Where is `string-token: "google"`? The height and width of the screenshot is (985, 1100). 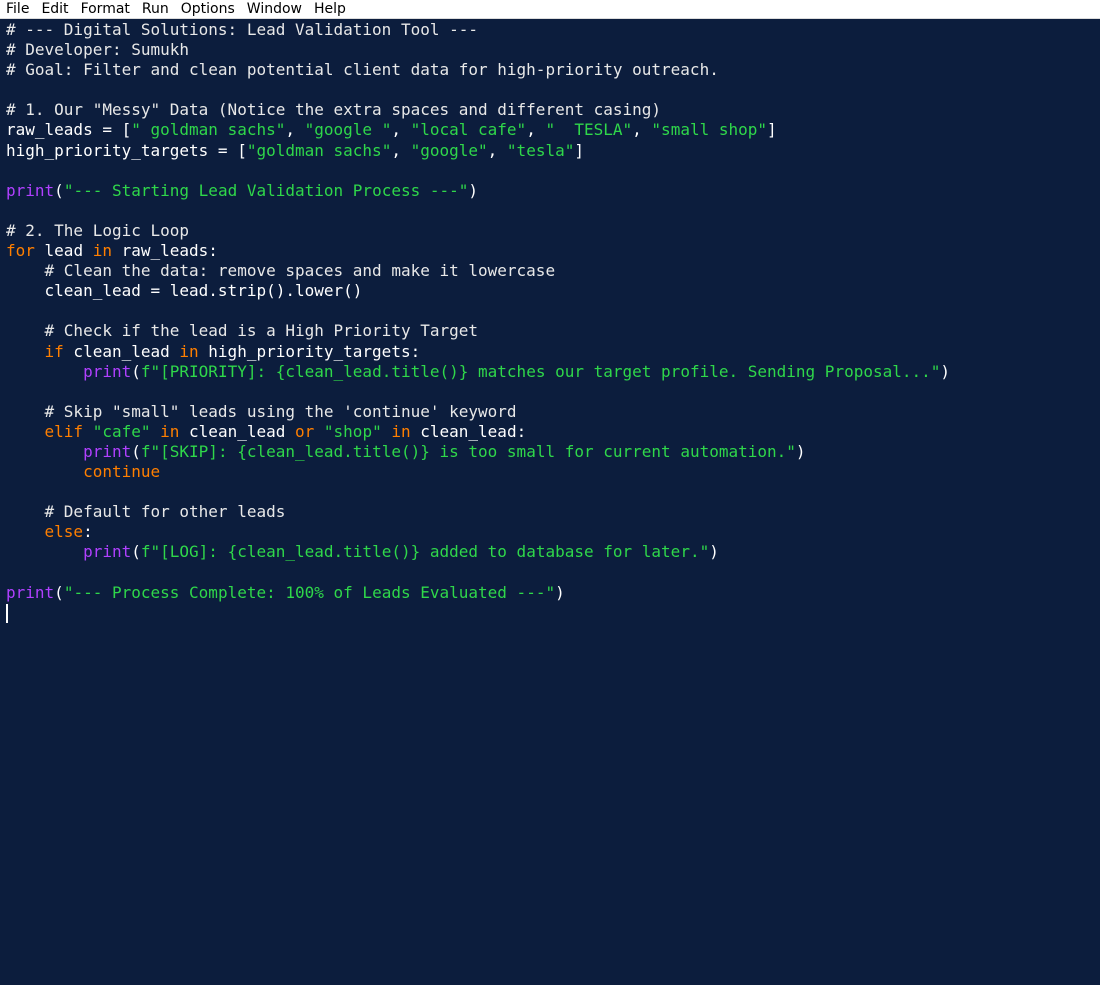 string-token: "google" is located at coordinates (449, 150).